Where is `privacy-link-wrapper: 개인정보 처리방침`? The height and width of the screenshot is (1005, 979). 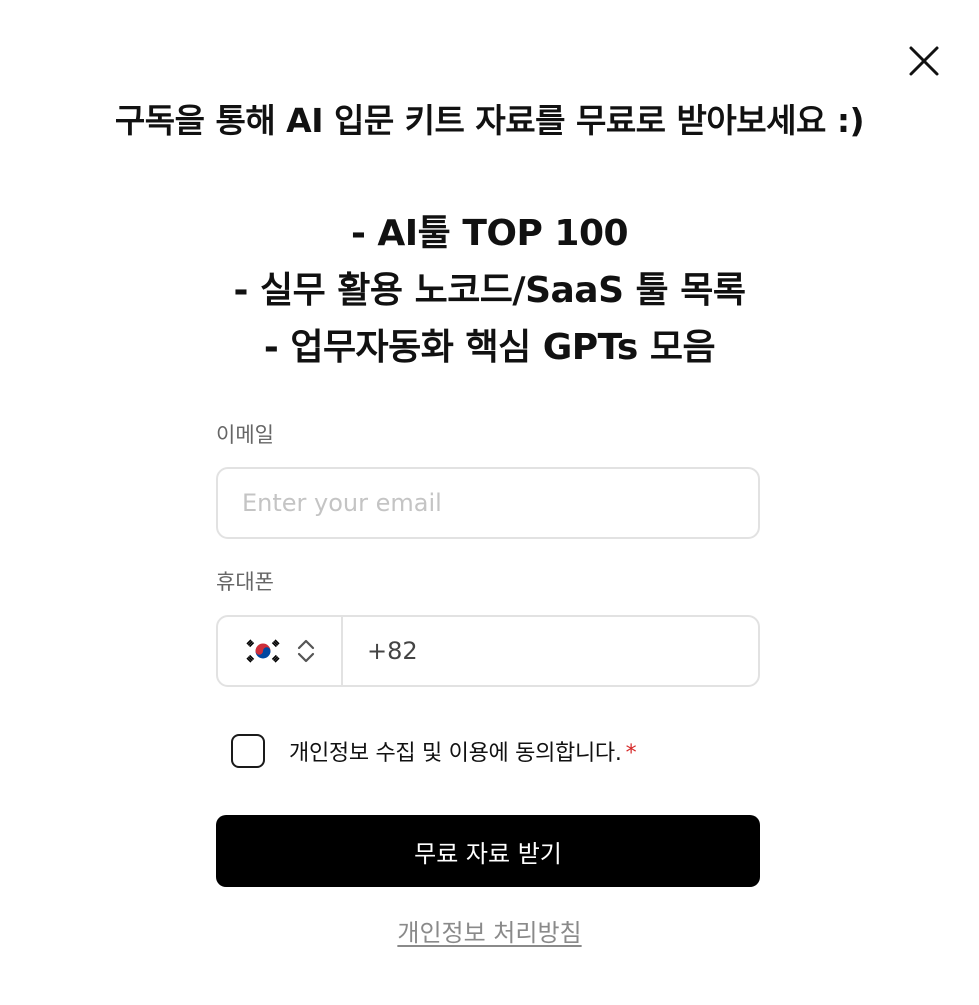
privacy-link-wrapper: 개인정보 처리방침 is located at coordinates (489, 930).